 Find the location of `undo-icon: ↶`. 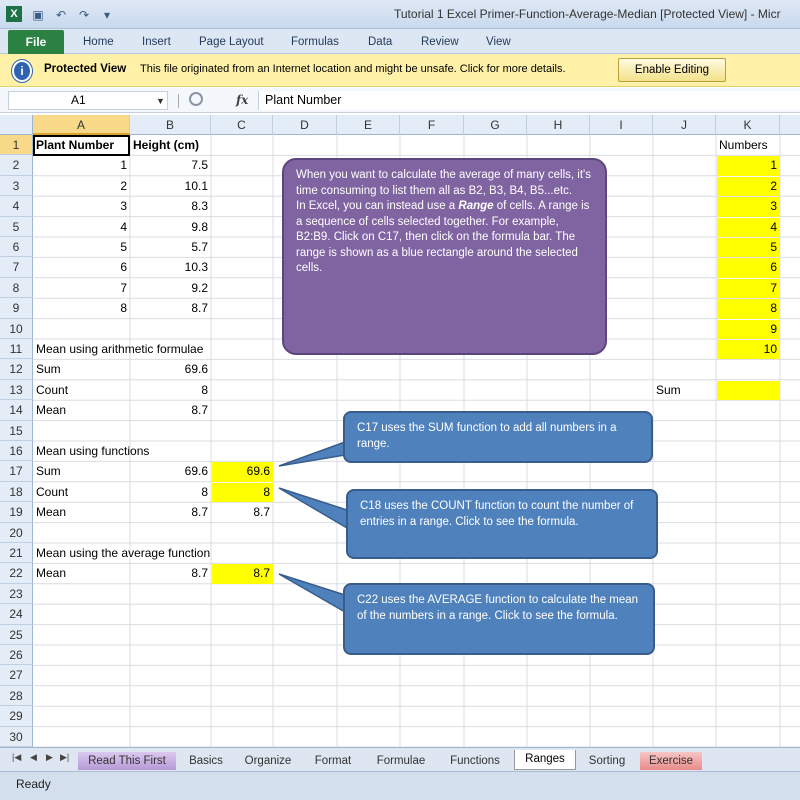

undo-icon: ↶ is located at coordinates (61, 15).